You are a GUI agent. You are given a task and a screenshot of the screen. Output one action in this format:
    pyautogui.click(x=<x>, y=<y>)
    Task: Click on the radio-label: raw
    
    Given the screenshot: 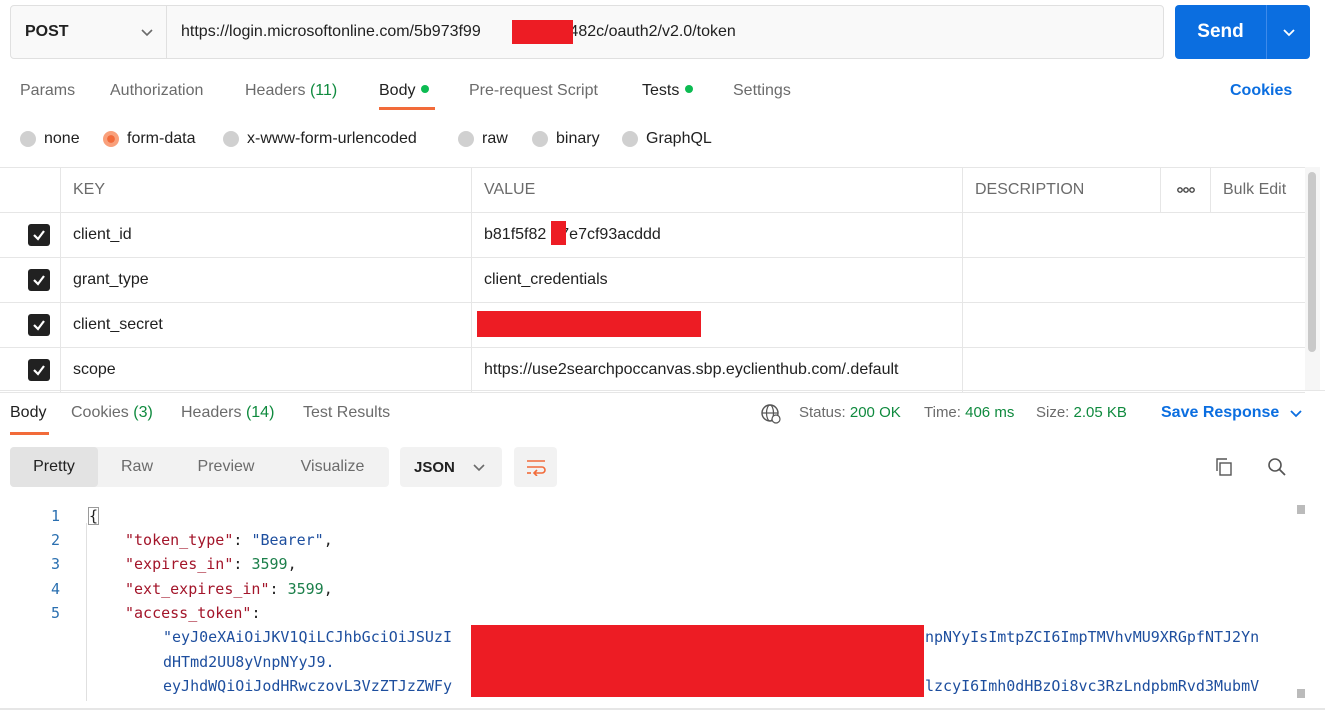 What is the action you would take?
    pyautogui.click(x=495, y=138)
    